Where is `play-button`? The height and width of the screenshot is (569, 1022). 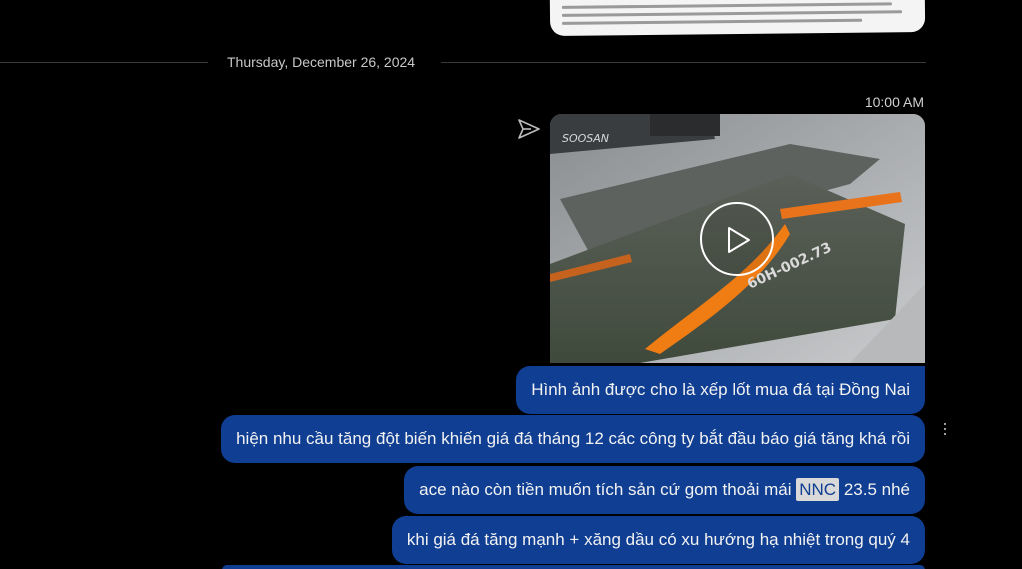 play-button is located at coordinates (737, 239).